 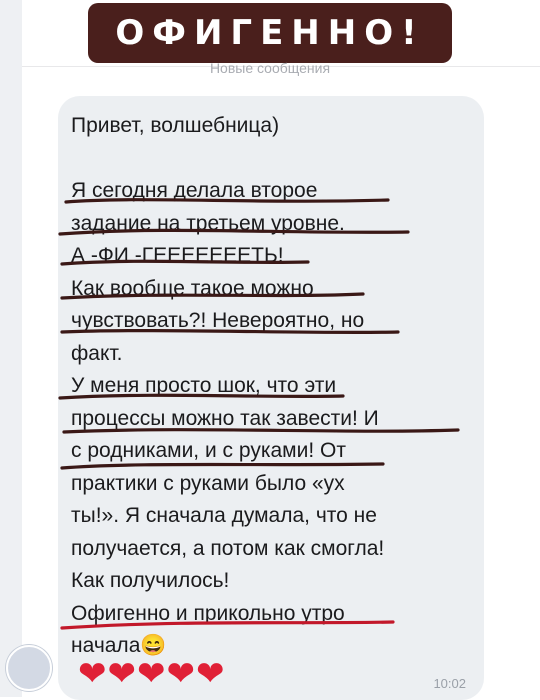 I want to click on avatar, so click(x=29, y=668).